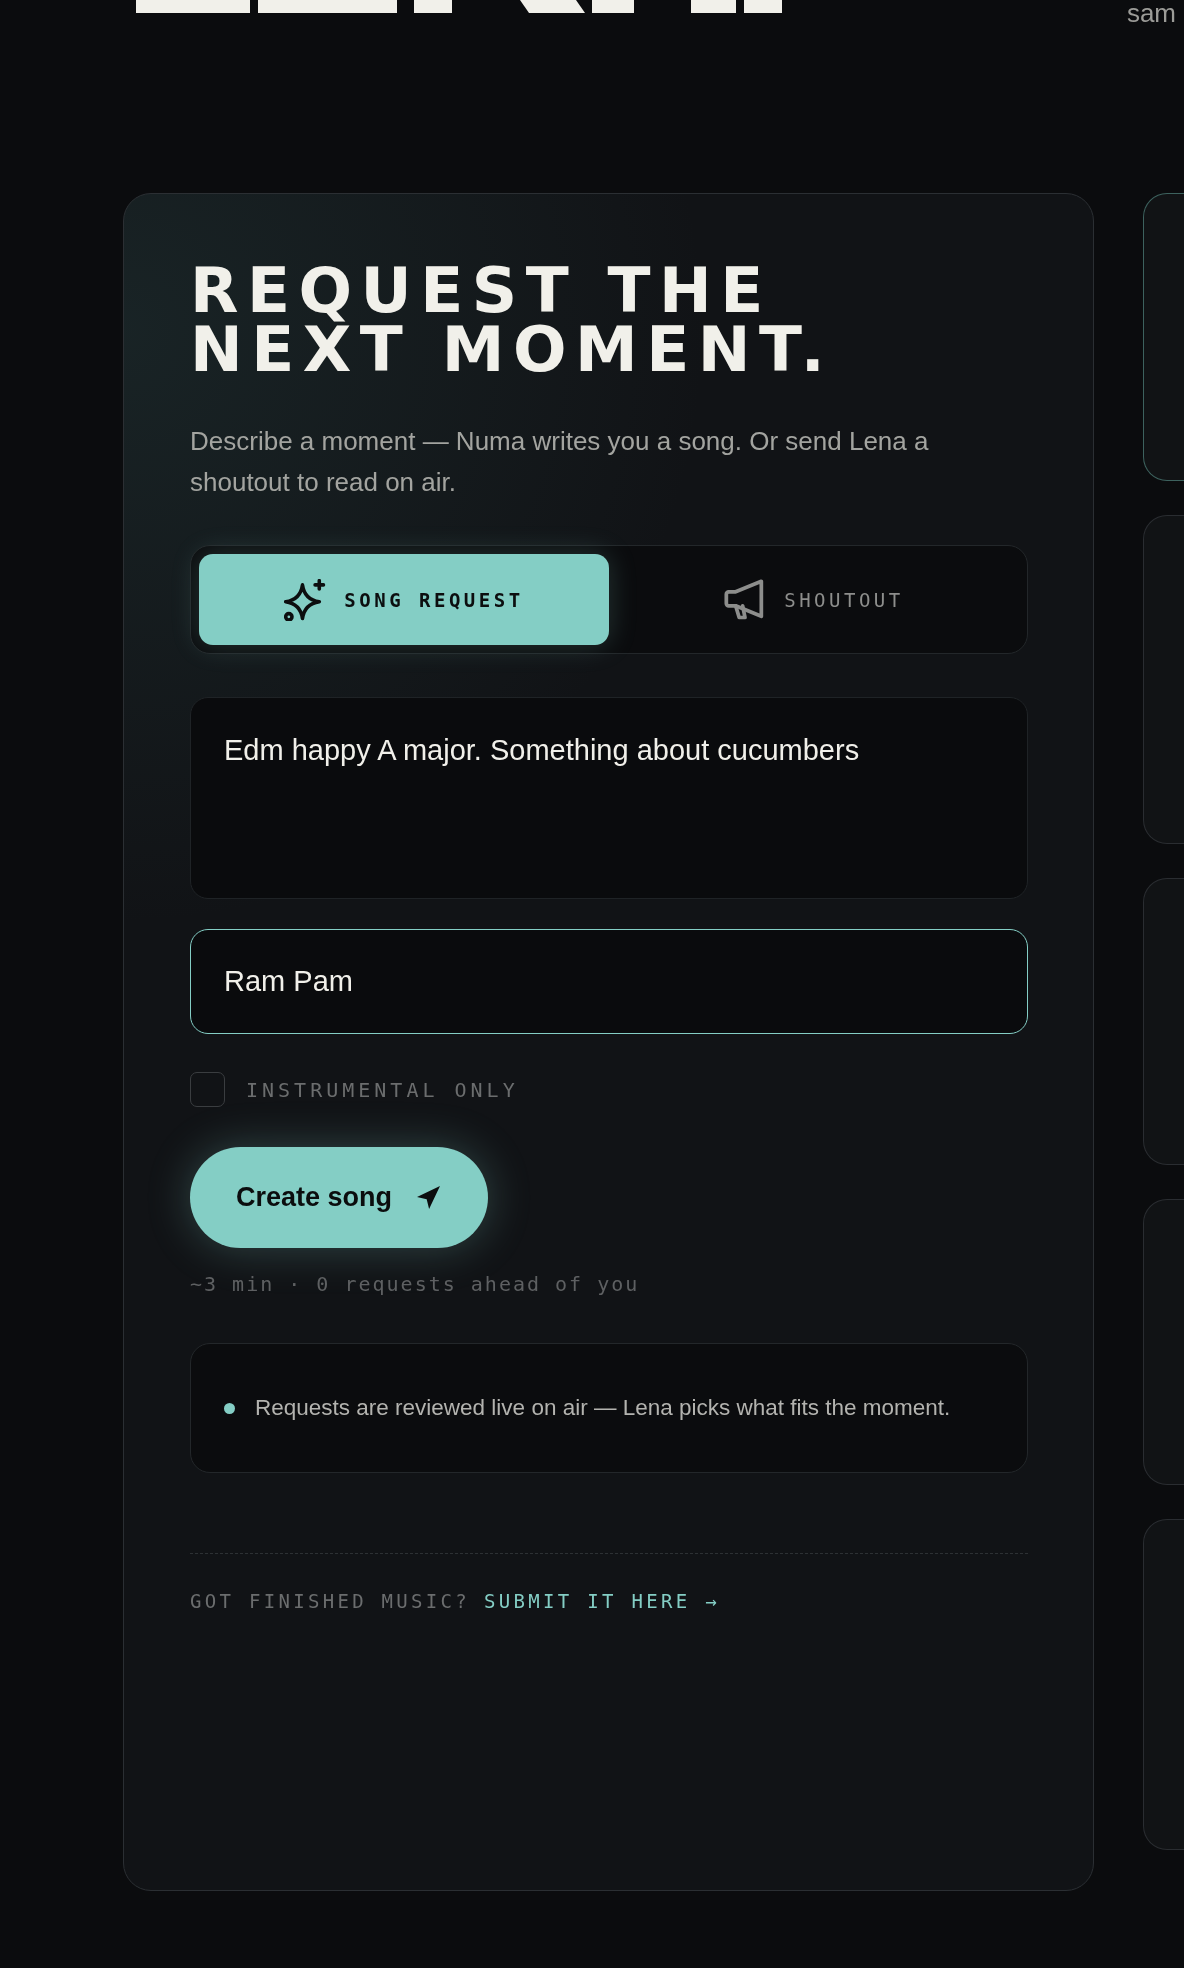  What do you see at coordinates (1151, 13) in the screenshot?
I see `header-text: sam` at bounding box center [1151, 13].